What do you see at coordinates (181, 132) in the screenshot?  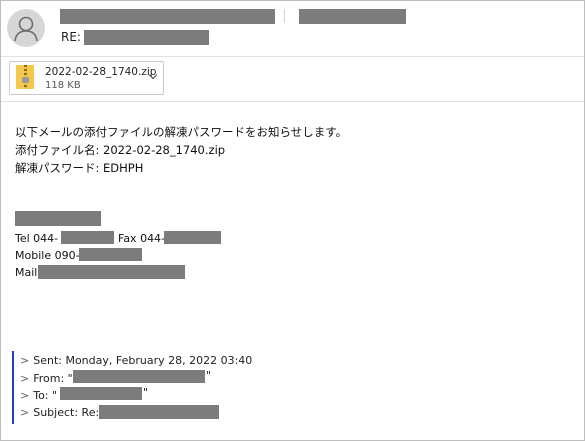 I see `message-line-notice: 以下メールの添付ファイルの解凍パスワードをお知らせします。` at bounding box center [181, 132].